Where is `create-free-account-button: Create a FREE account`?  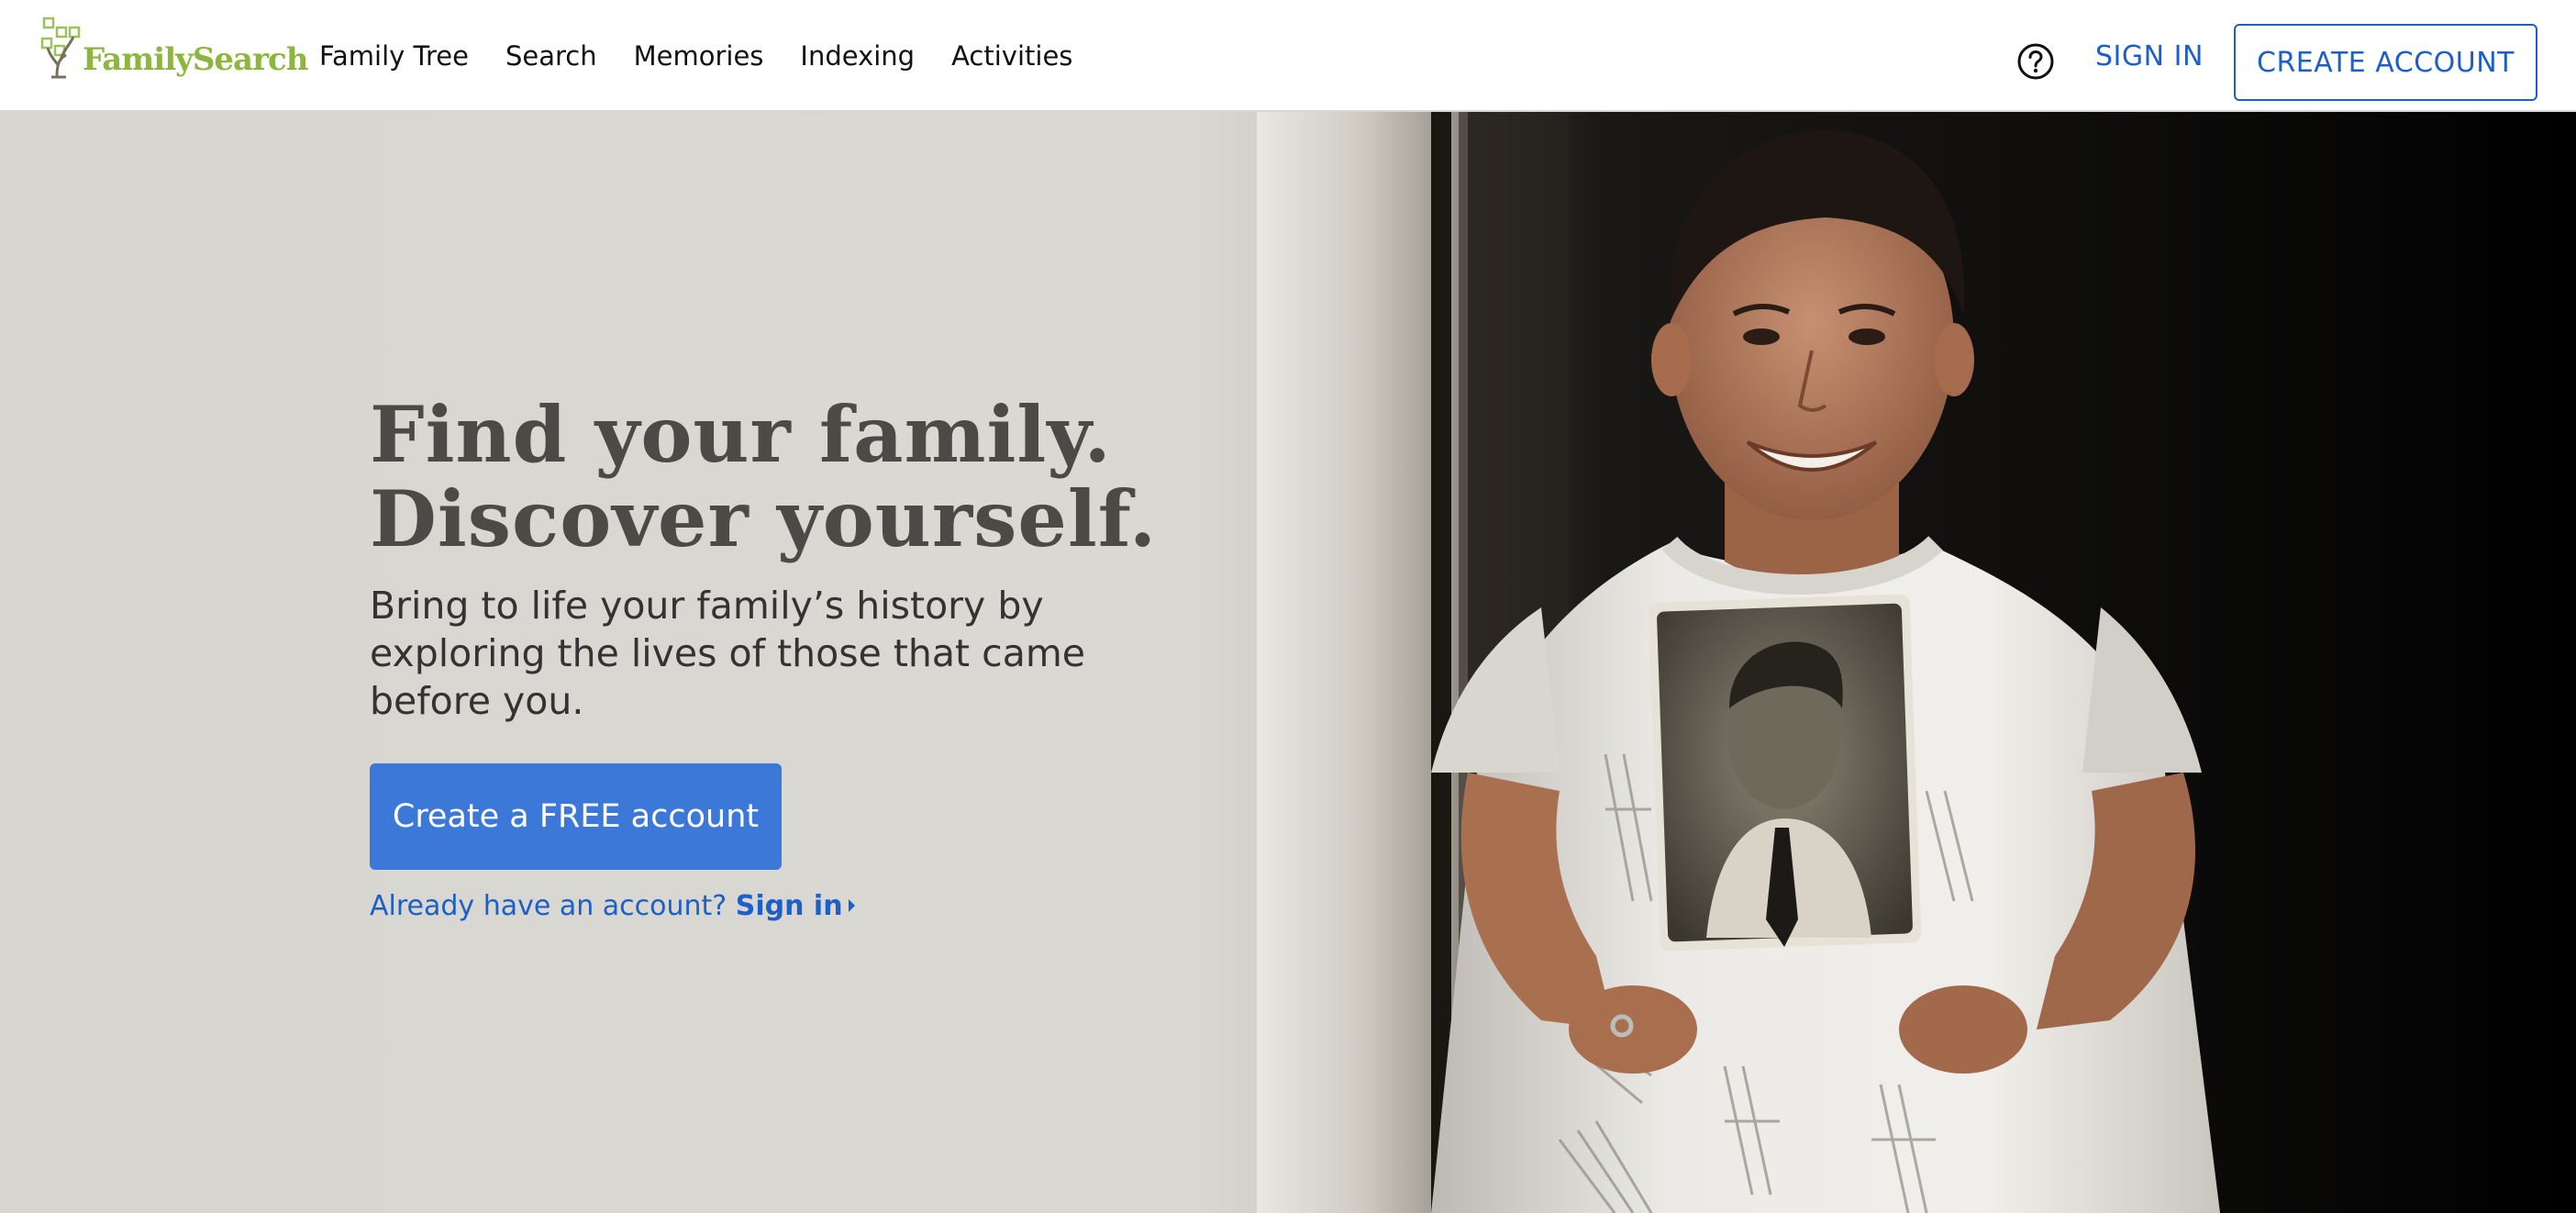
create-free-account-button: Create a FREE account is located at coordinates (576, 816).